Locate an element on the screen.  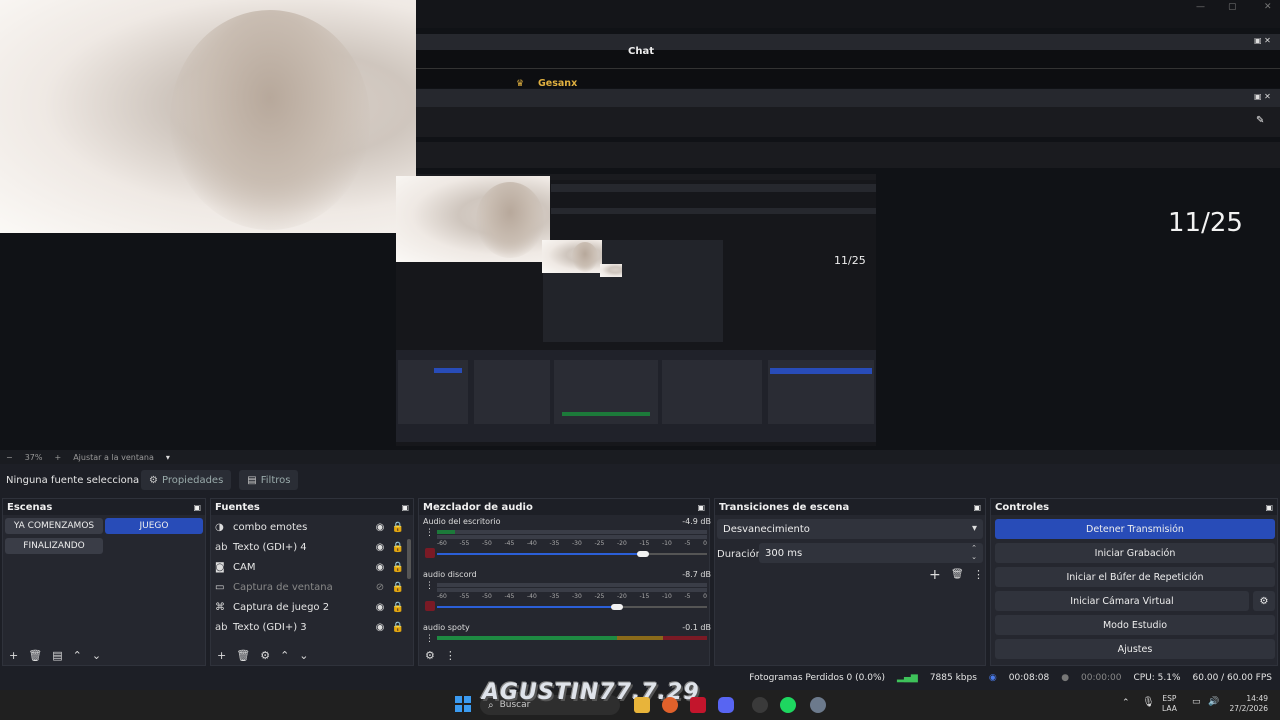
virtual-camera-button: Iniciar Cámara Virtual is located at coordinates (1122, 601).